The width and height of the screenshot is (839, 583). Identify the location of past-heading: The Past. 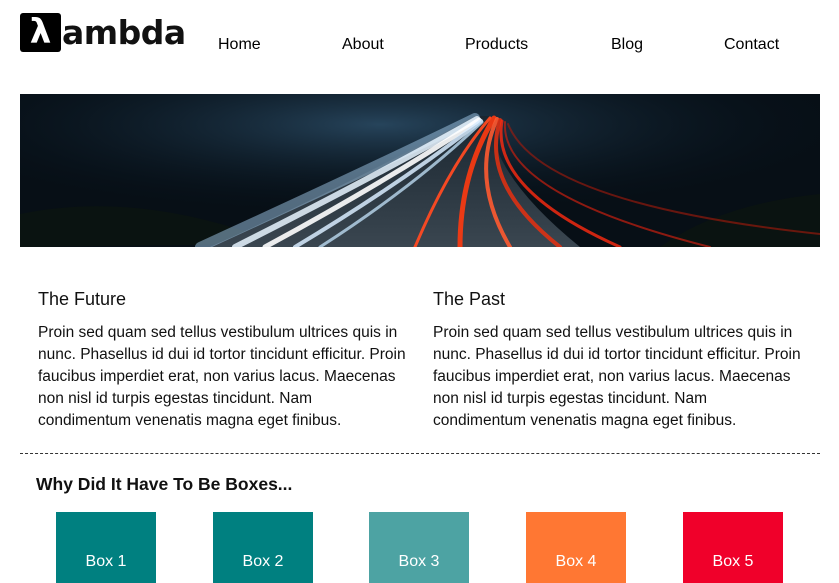
(469, 299).